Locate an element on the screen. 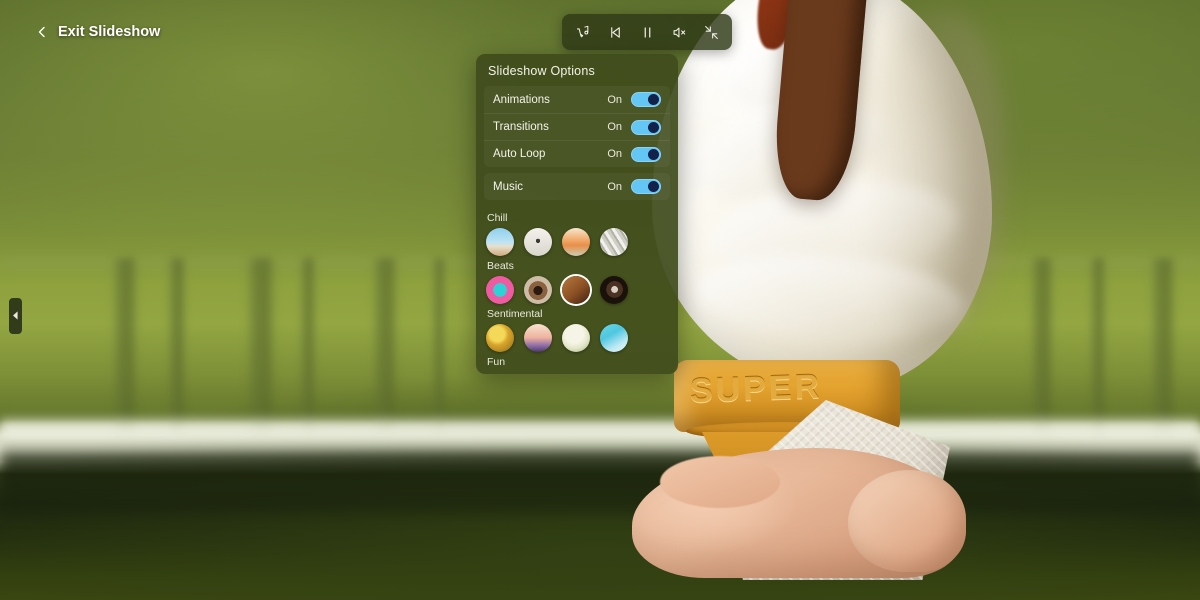 Image resolution: width=1200 pixels, height=600 pixels. track-row-beats is located at coordinates (577, 290).